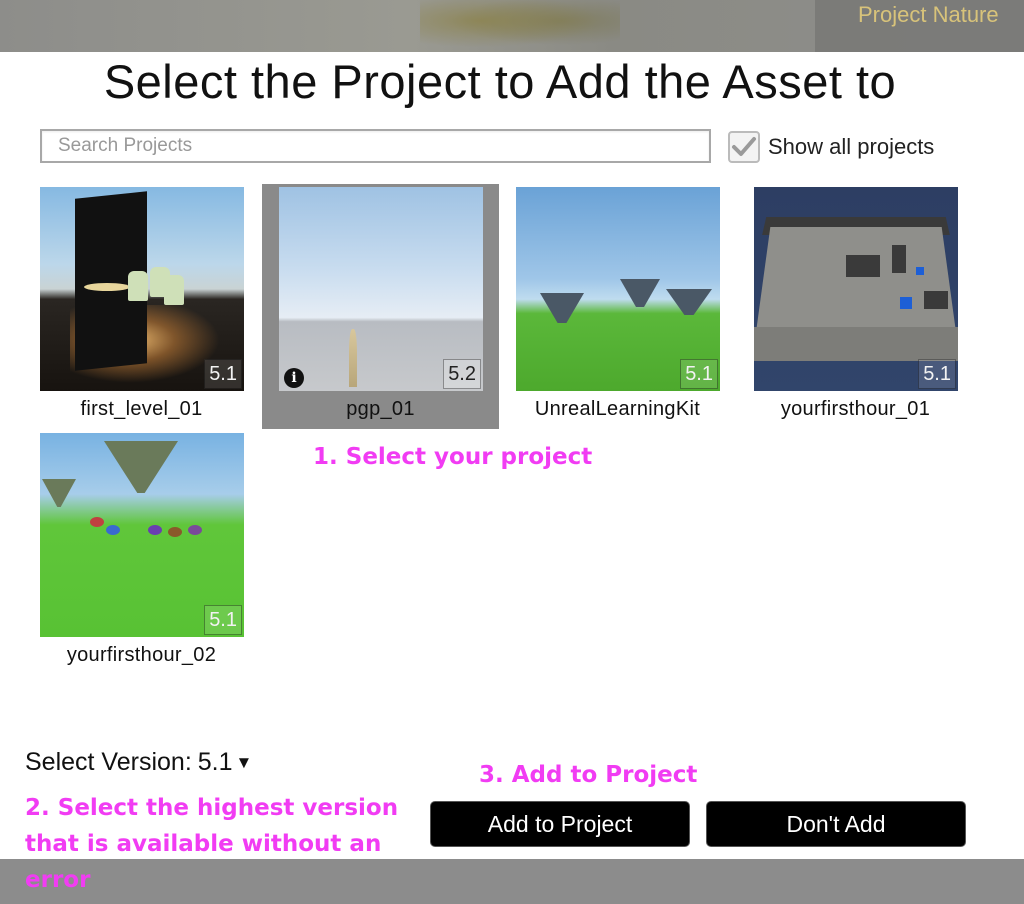 The height and width of the screenshot is (904, 1024). I want to click on project-tile-unreal-learning-kit: 5.1 UnrealLearningKit, so click(617, 306).